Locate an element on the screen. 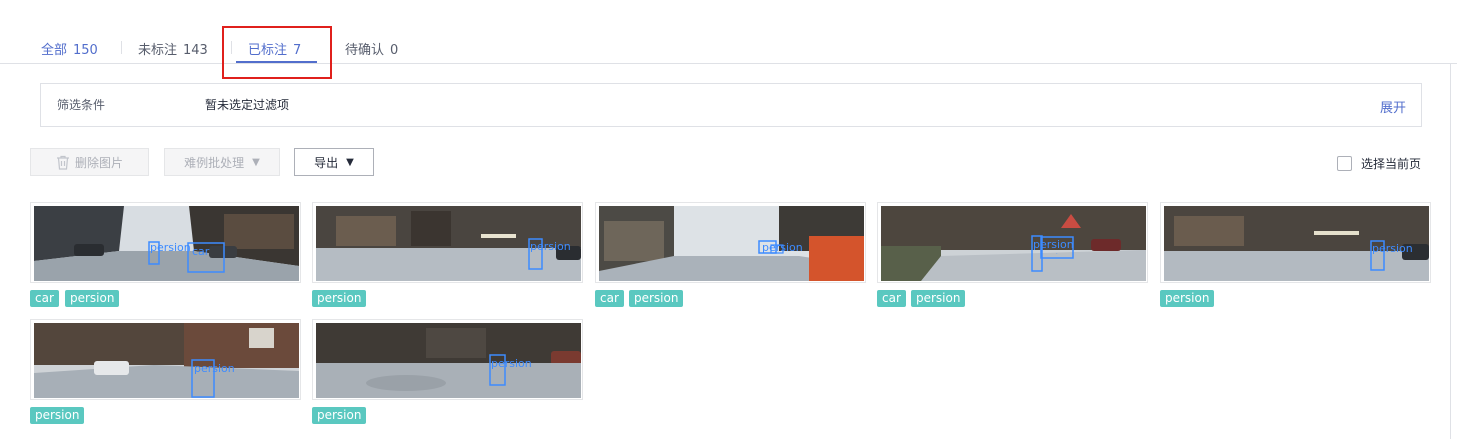 This screenshot has height=439, width=1457. hard-example-batch-label: 难例批处理 is located at coordinates (214, 162).